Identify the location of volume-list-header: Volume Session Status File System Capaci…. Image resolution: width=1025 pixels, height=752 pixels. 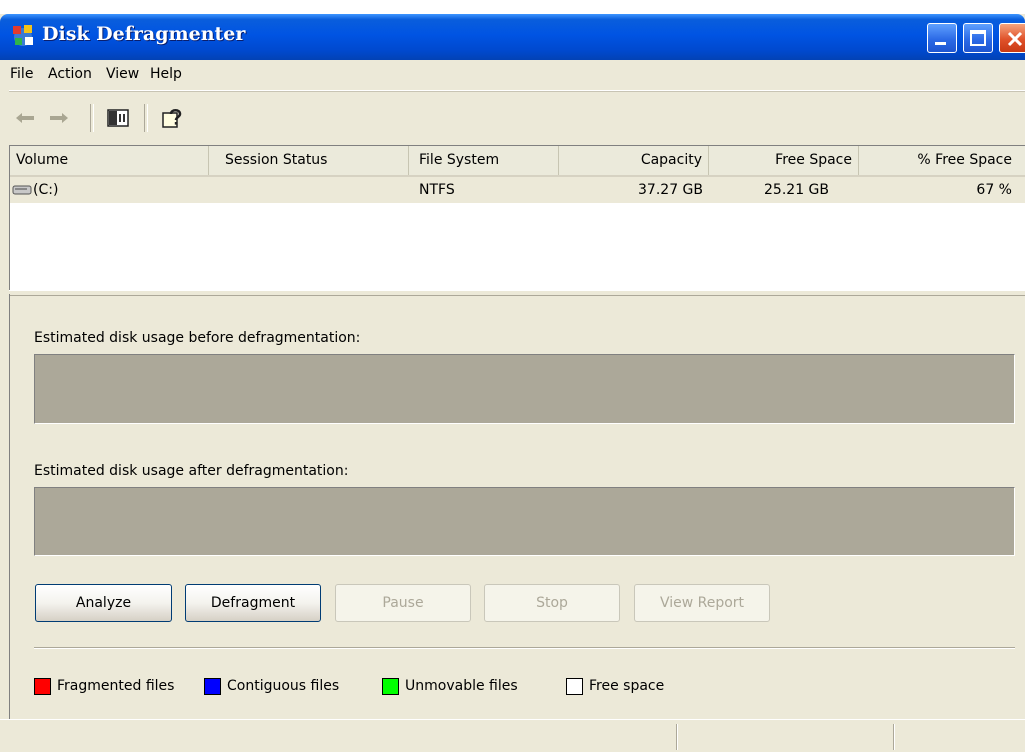
(517, 161).